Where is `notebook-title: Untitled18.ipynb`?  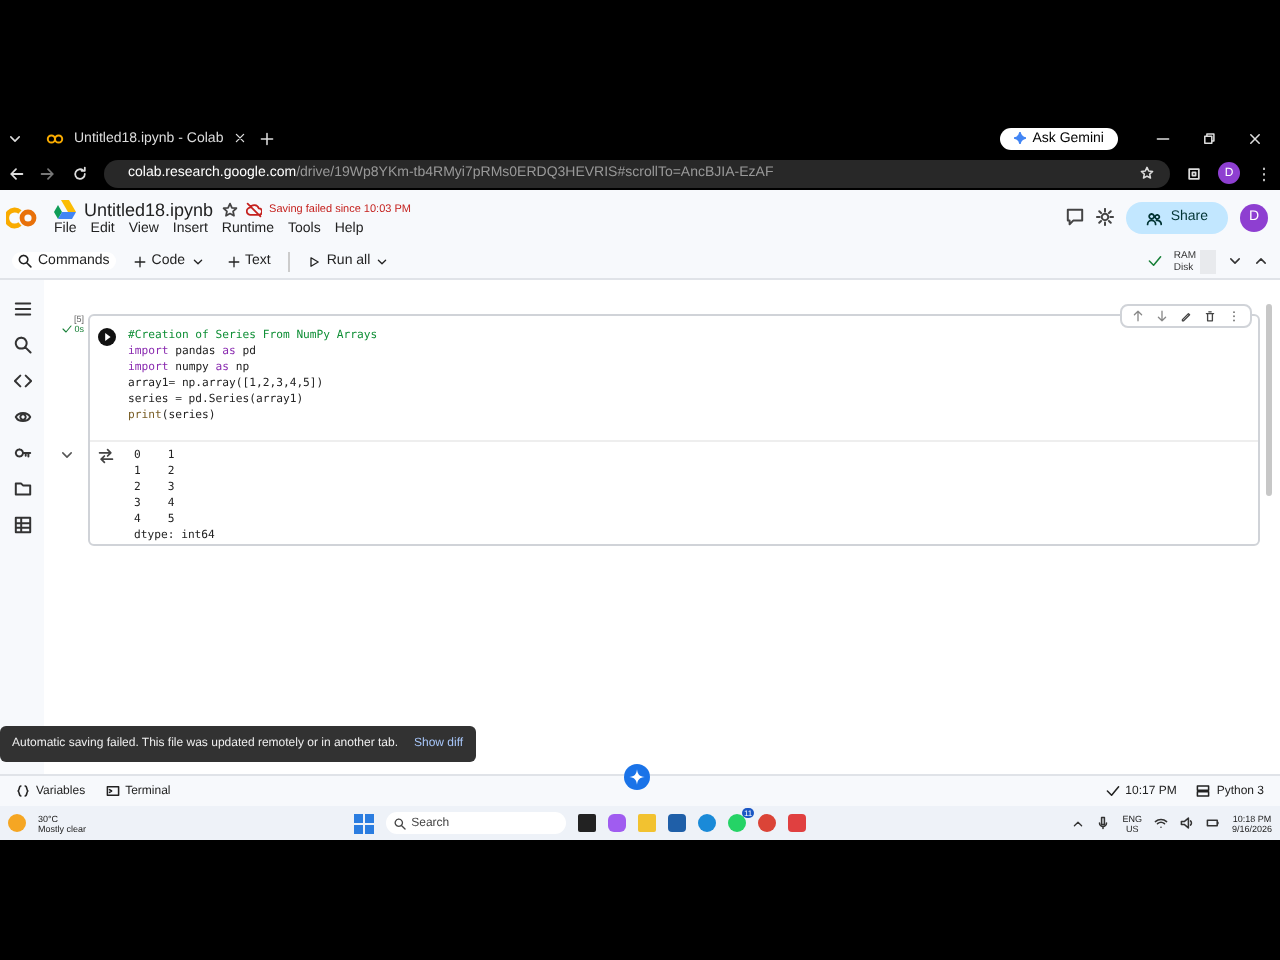
notebook-title: Untitled18.ipynb is located at coordinates (149, 209).